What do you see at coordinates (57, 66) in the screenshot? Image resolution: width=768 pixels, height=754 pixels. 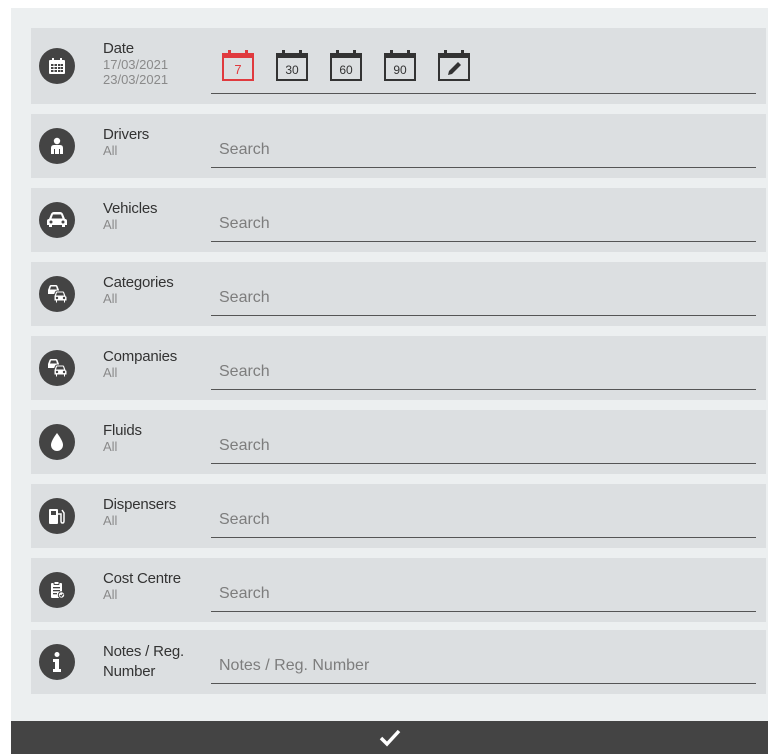 I see `calendar-icon` at bounding box center [57, 66].